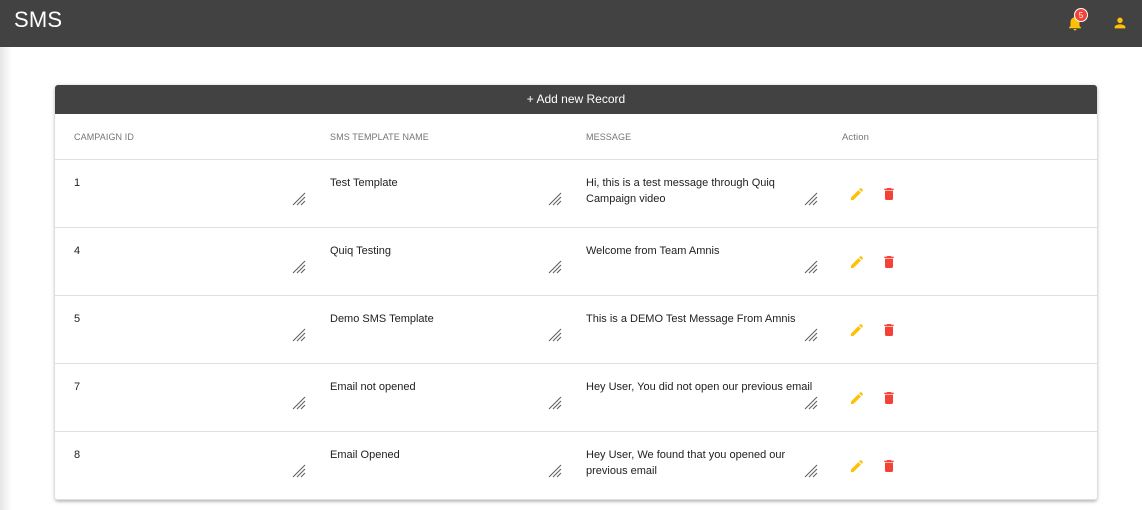  I want to click on app-title: SMS, so click(38, 19).